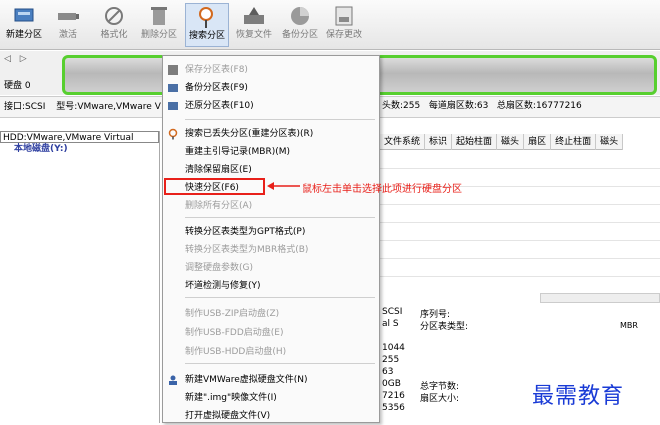  I want to click on horizontal-scrollbar, so click(600, 298).